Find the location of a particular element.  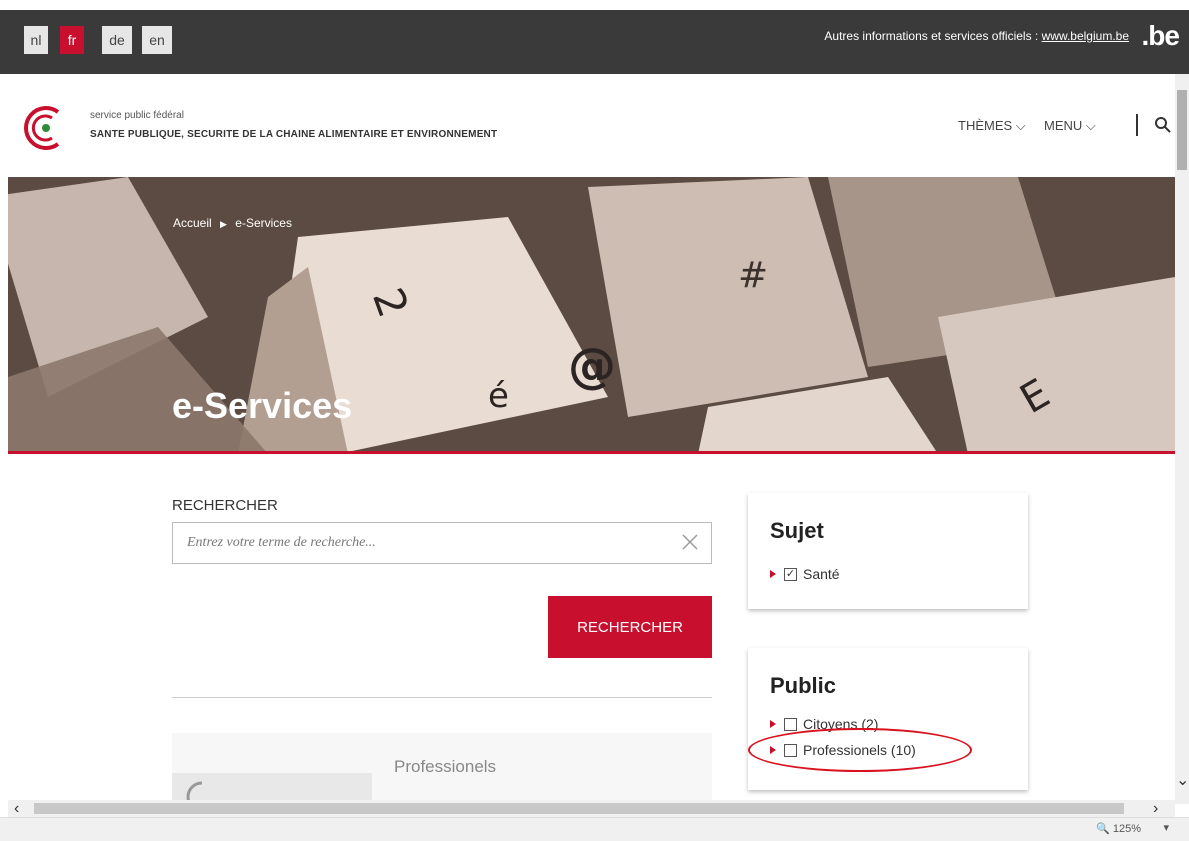

scroll-down-icon: ⌄ is located at coordinates (1182, 780).